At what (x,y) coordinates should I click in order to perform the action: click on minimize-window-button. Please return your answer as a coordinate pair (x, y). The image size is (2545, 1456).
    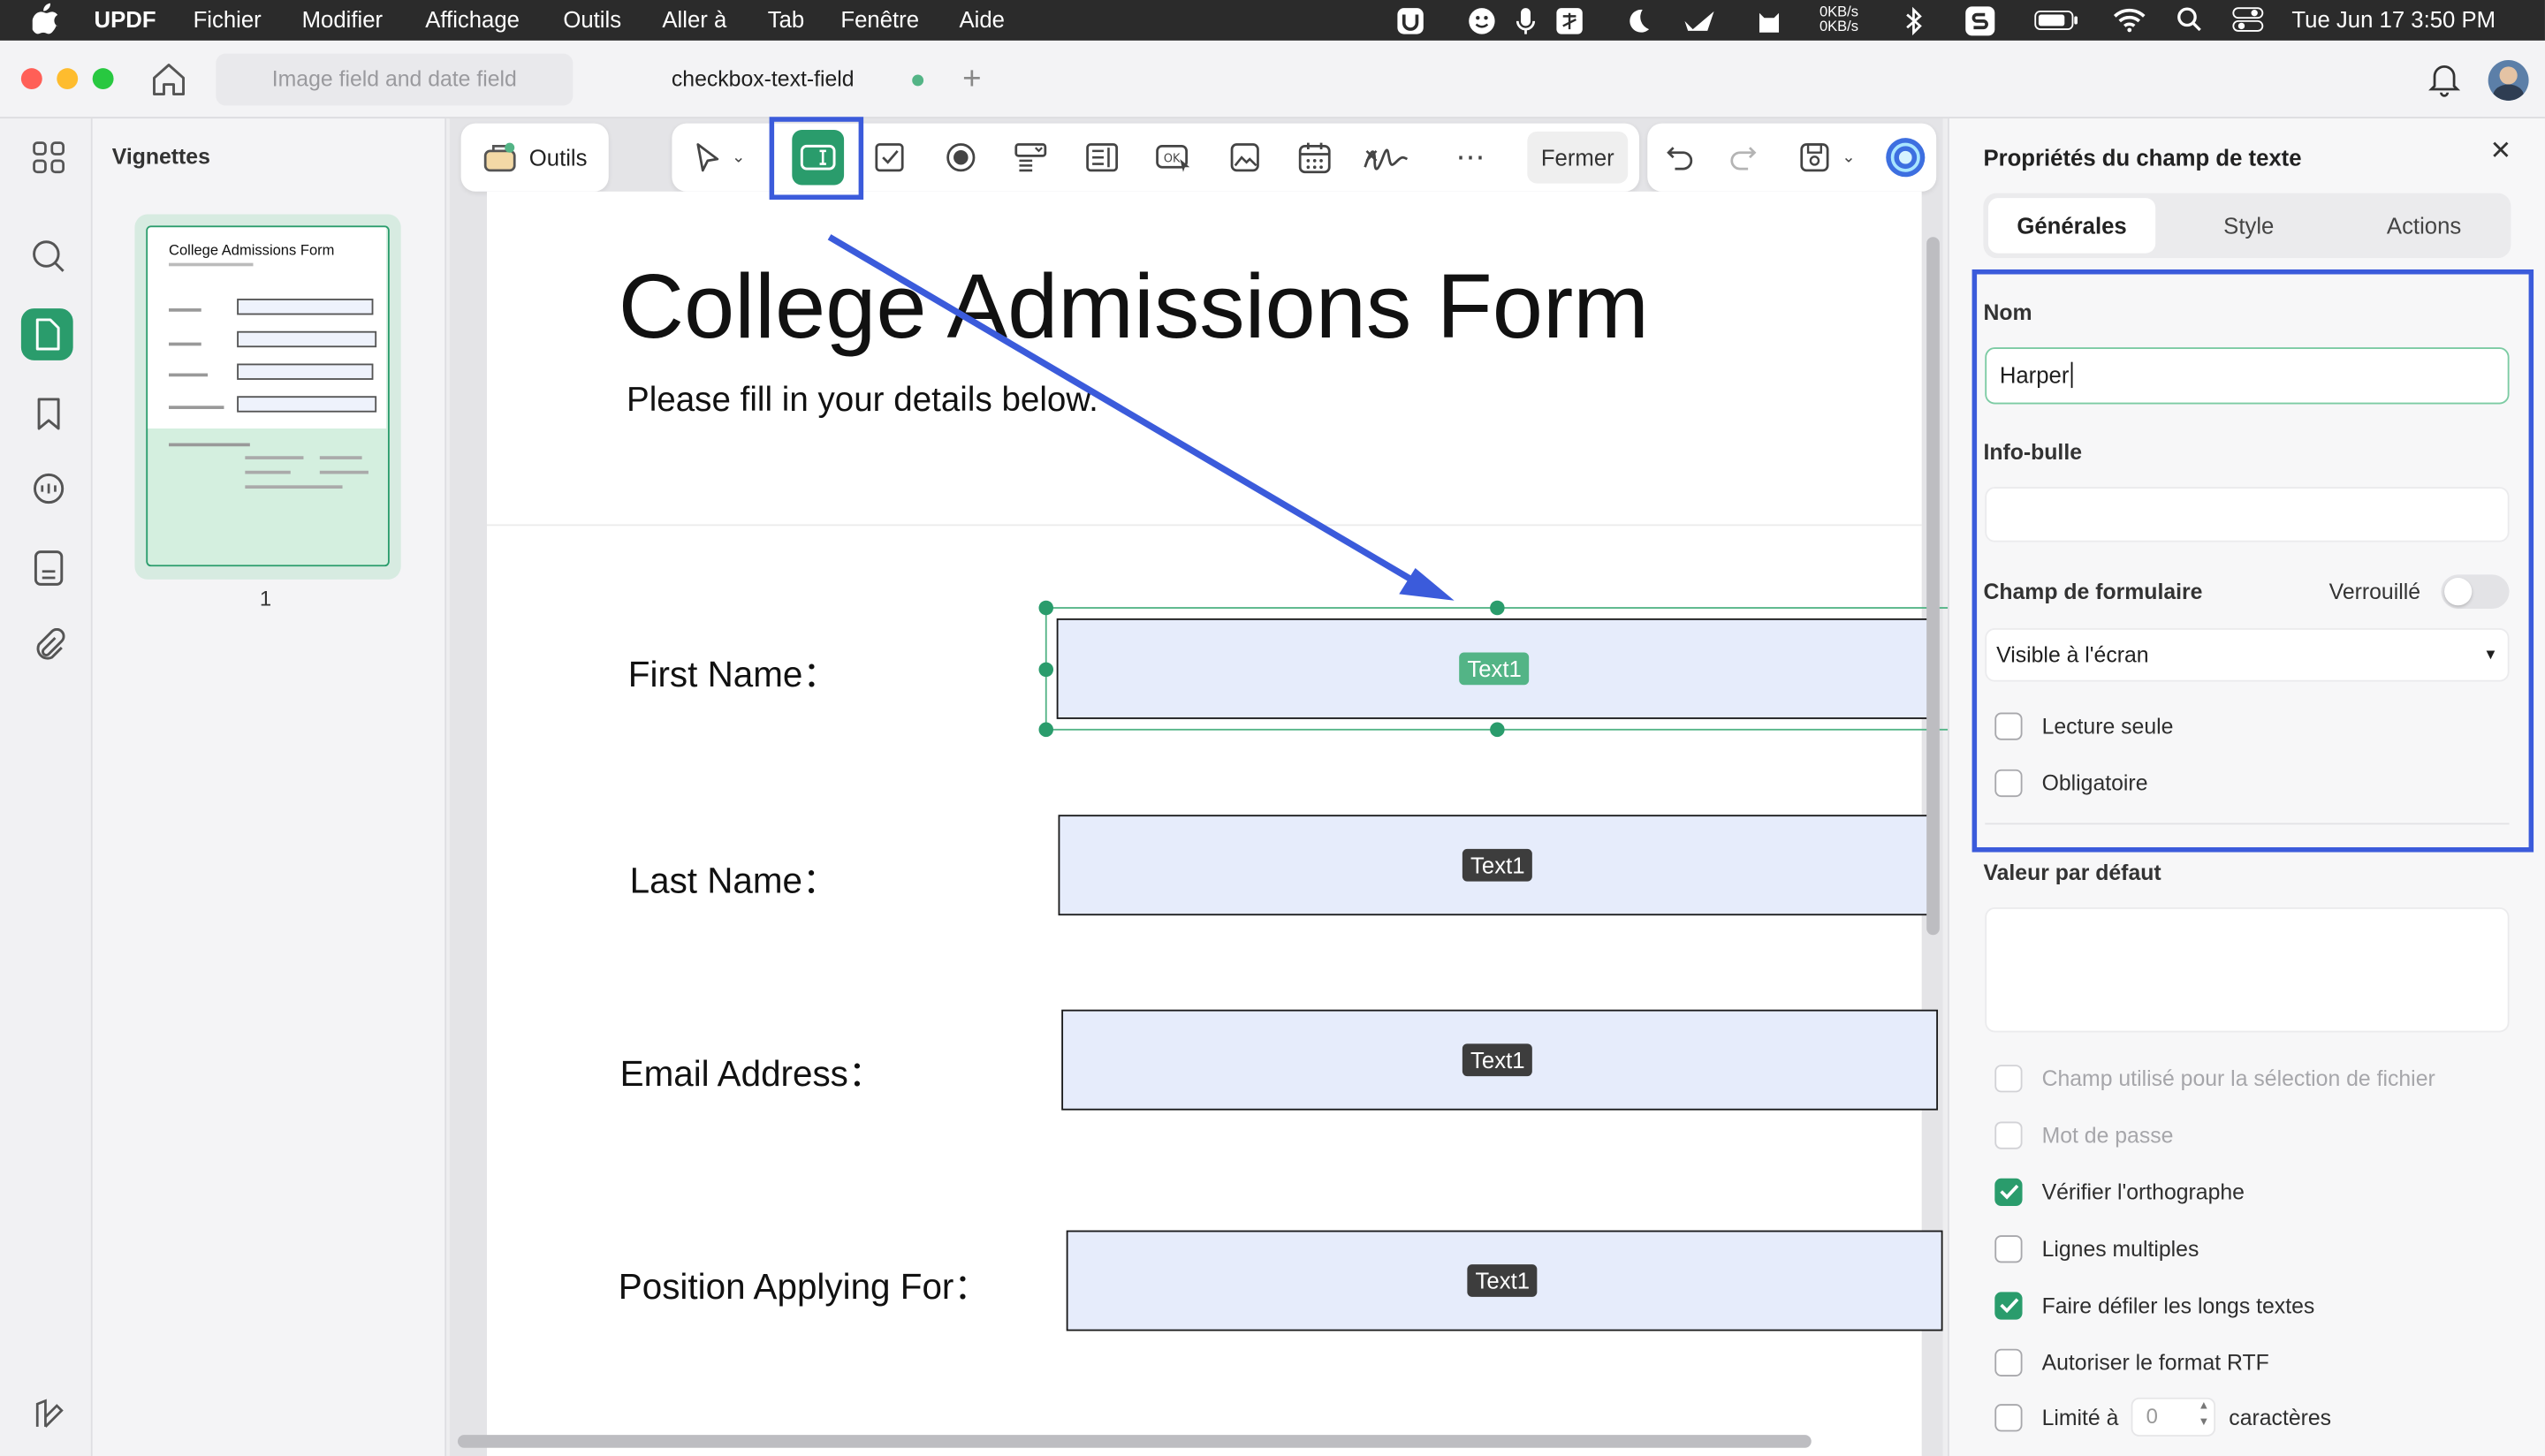
    Looking at the image, I should click on (68, 79).